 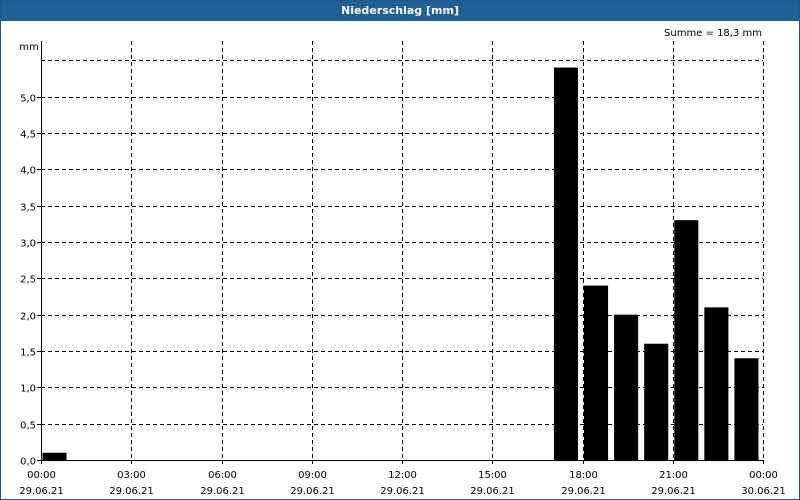 I want to click on sum-label: Summe = 18,3 mm, so click(x=713, y=33).